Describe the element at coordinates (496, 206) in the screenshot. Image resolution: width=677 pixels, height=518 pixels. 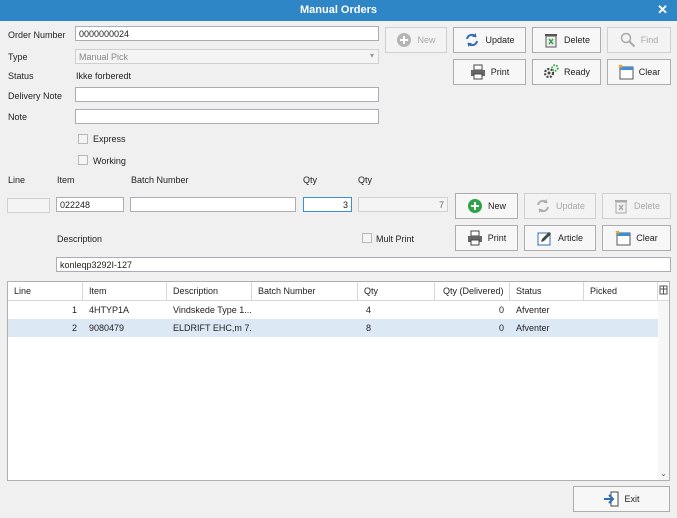
I see `line-new-label: New` at that location.